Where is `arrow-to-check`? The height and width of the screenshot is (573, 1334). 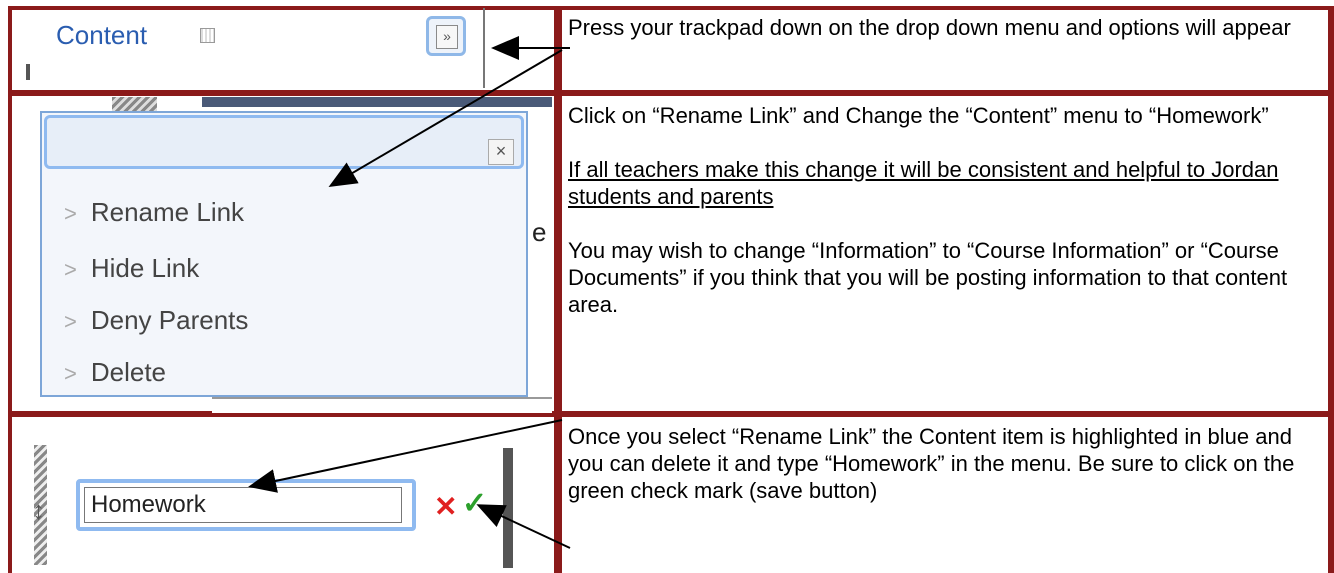
arrow-to-check is located at coordinates (523, 526).